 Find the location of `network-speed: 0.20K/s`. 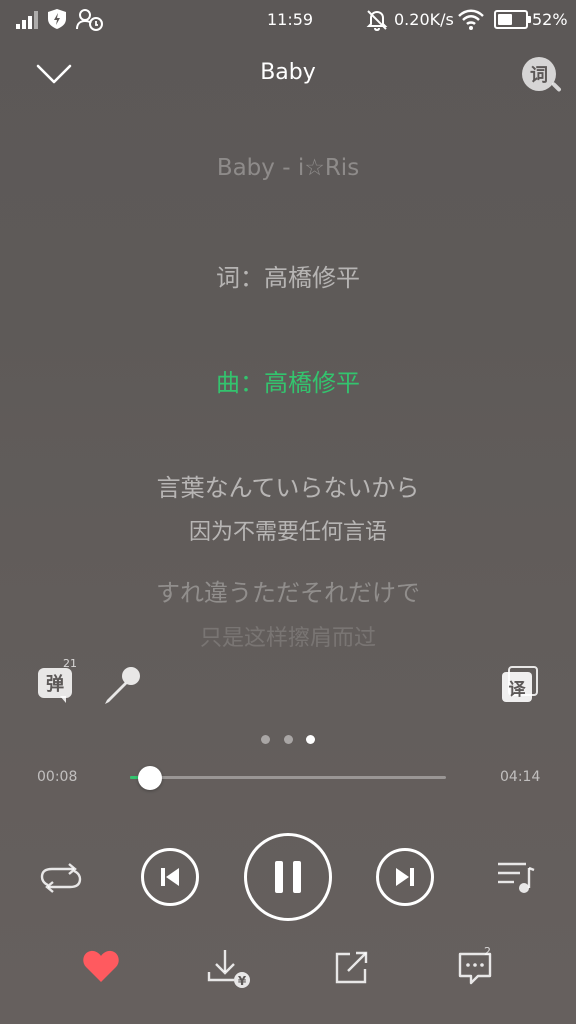

network-speed: 0.20K/s is located at coordinates (424, 19).